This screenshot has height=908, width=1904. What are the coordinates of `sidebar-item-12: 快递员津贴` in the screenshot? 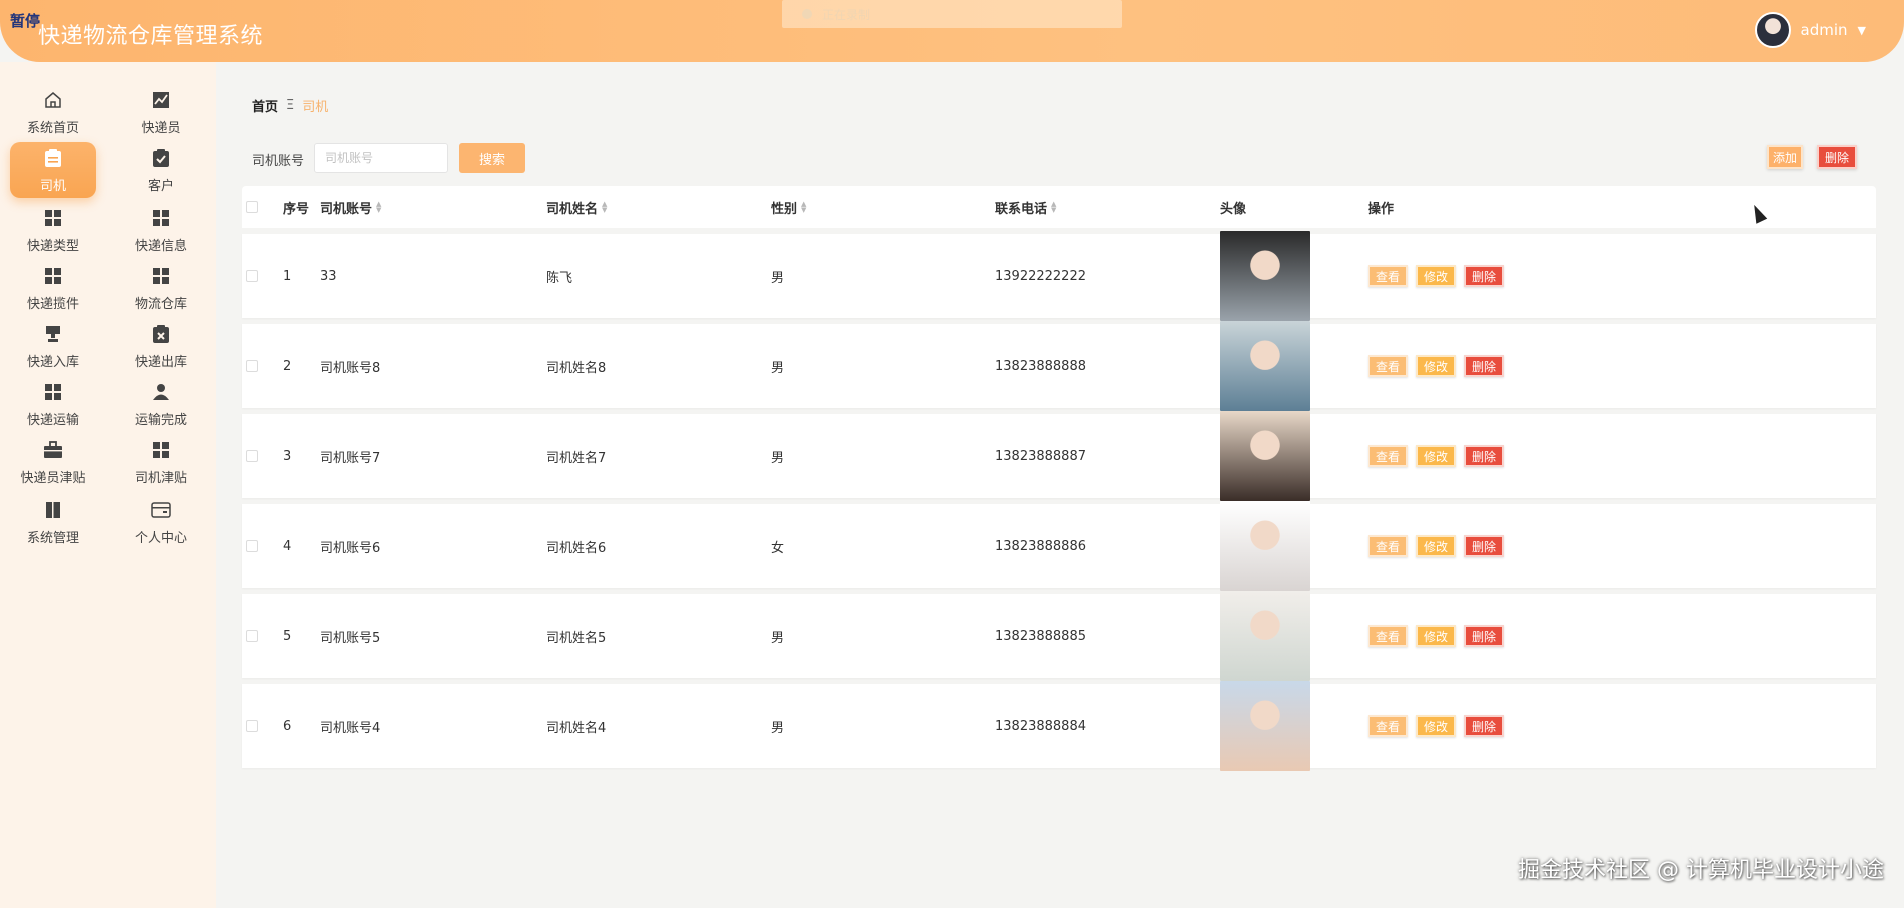 It's located at (53, 462).